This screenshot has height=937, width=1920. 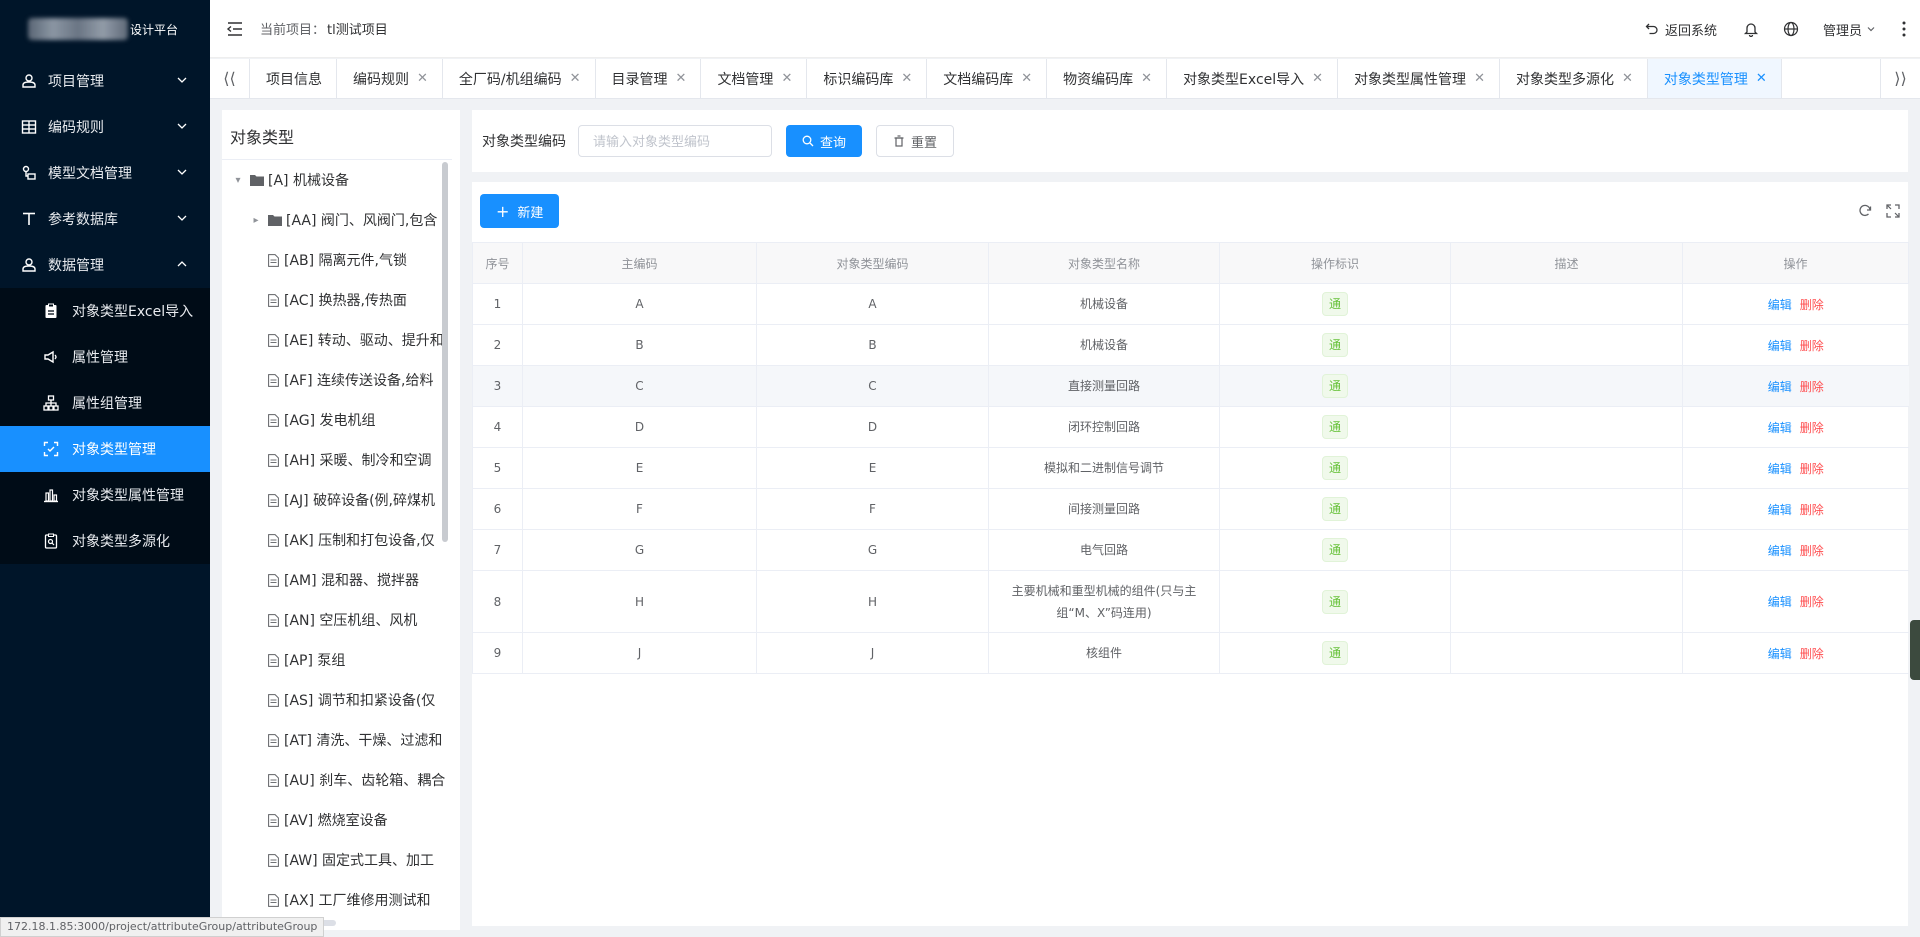 I want to click on tab-material-code-library: 物资编码库 ✕, so click(x=1107, y=78).